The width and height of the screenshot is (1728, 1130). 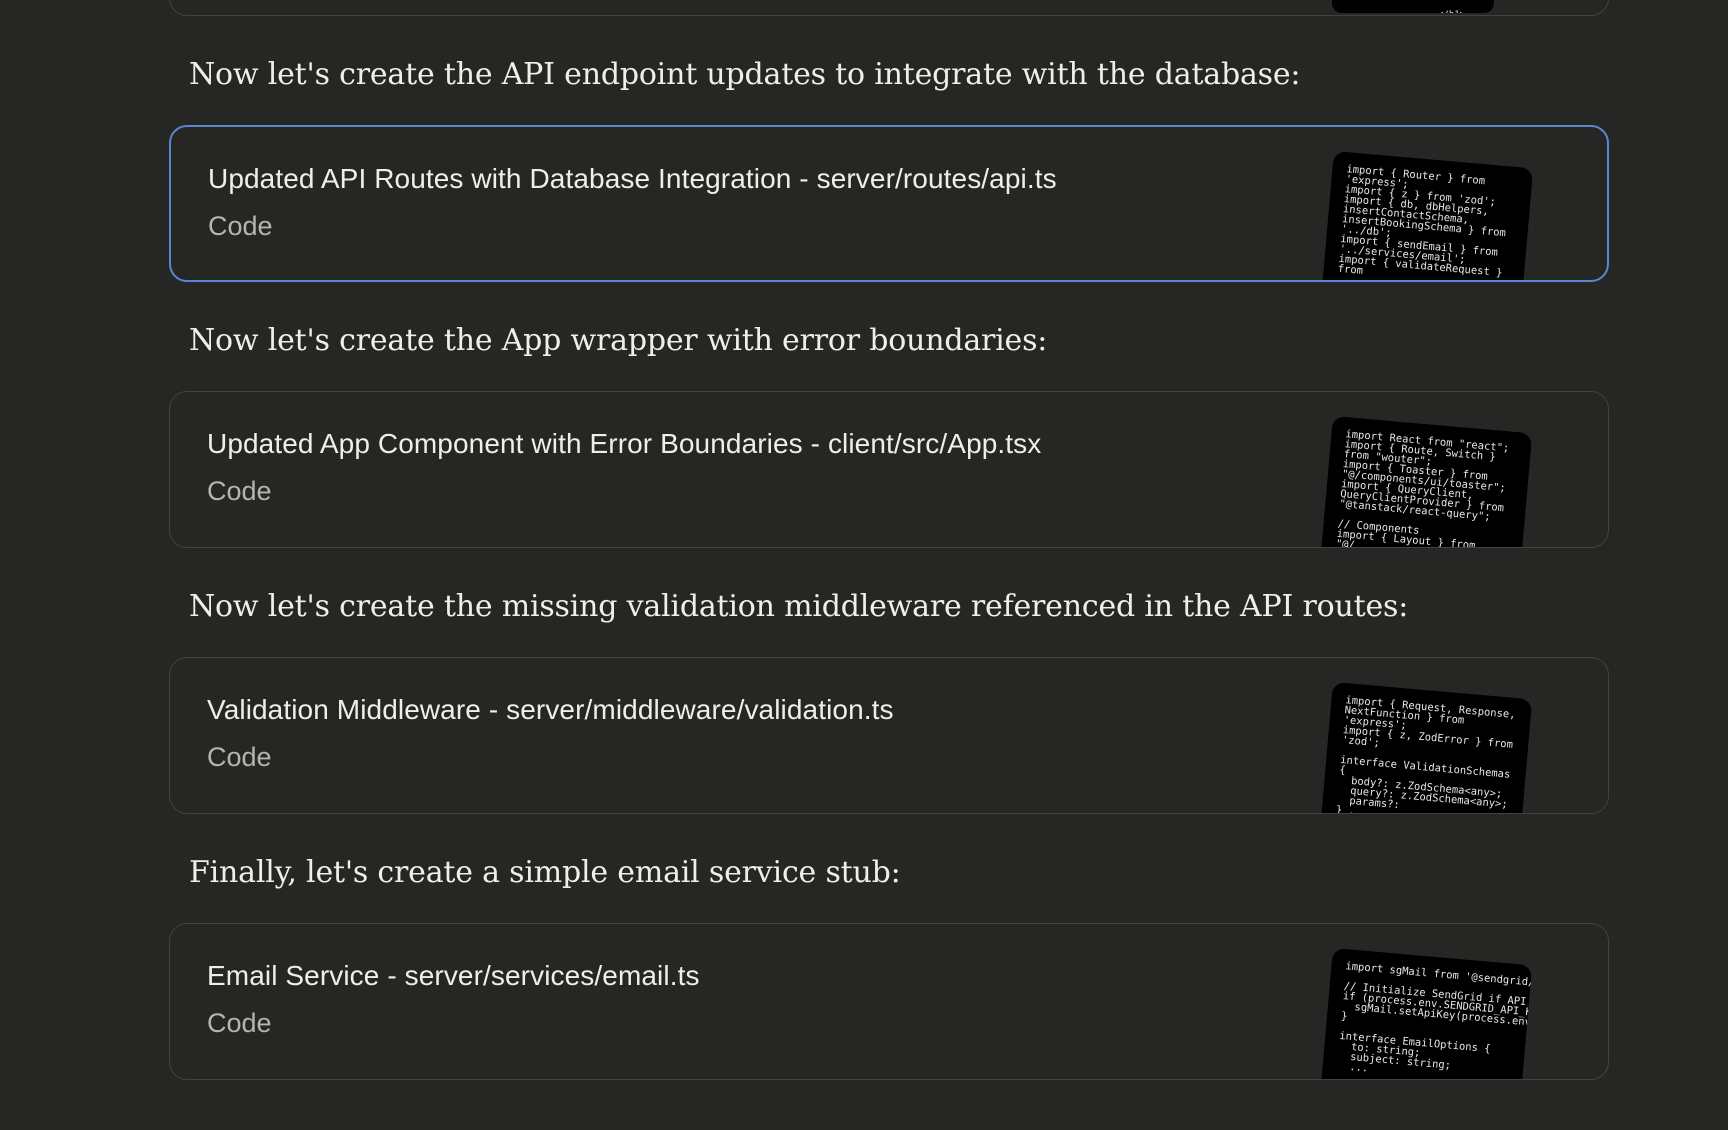 What do you see at coordinates (1413, 6) in the screenshot?
I see `previous-artifact-thumbnail: </h1> </div>` at bounding box center [1413, 6].